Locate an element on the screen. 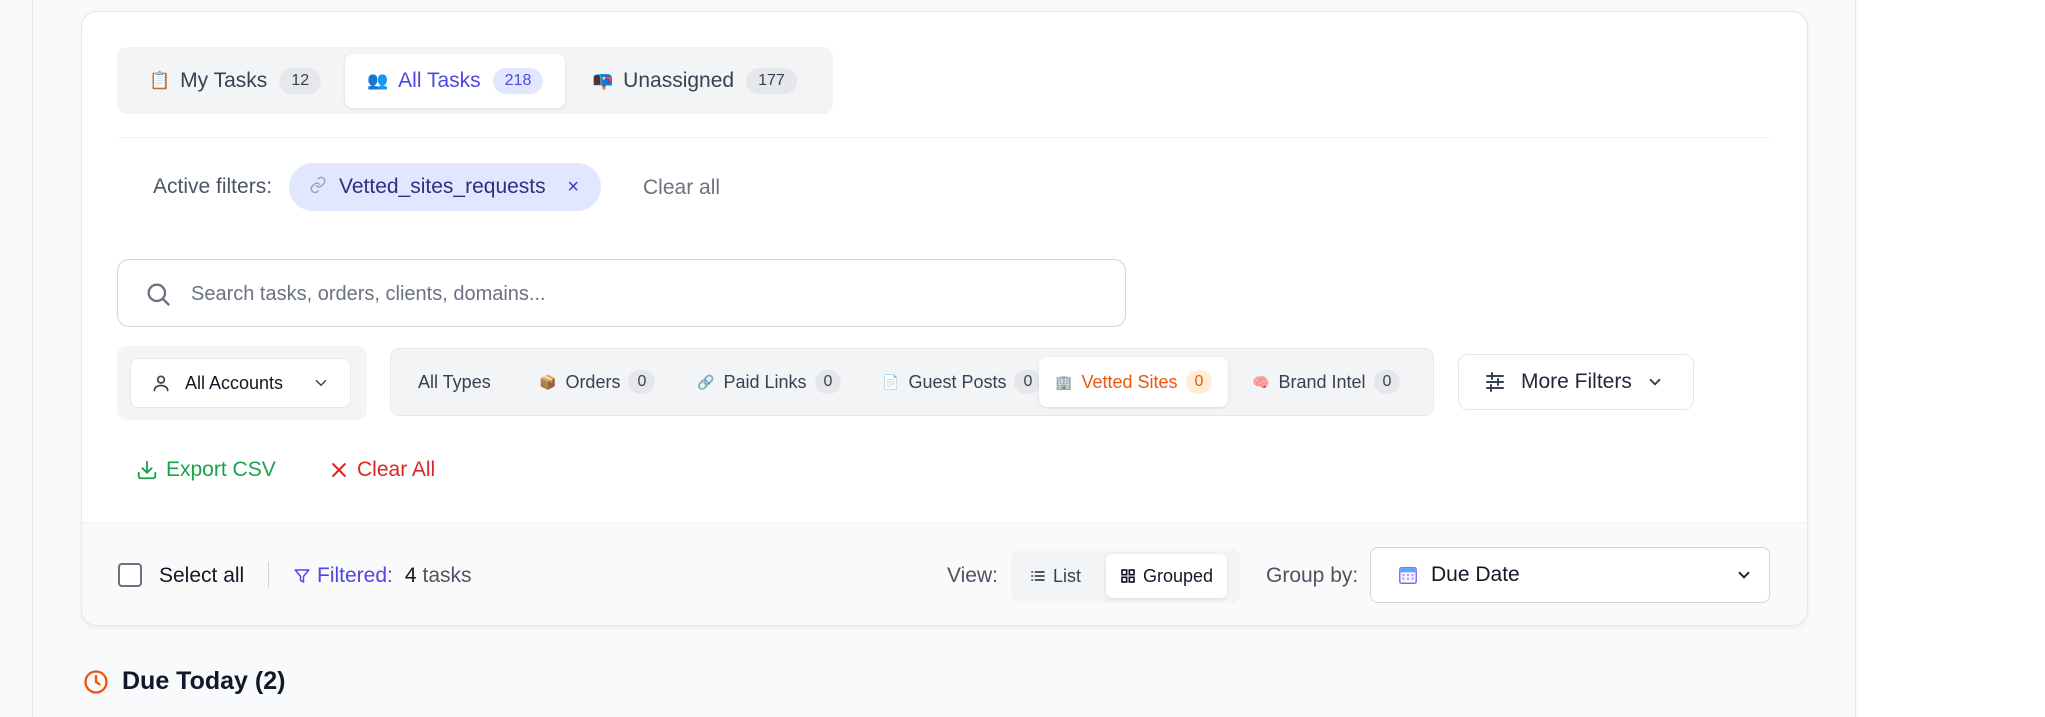 The width and height of the screenshot is (2045, 717). filter-chip-label: Vetted_sites_requests is located at coordinates (442, 186).